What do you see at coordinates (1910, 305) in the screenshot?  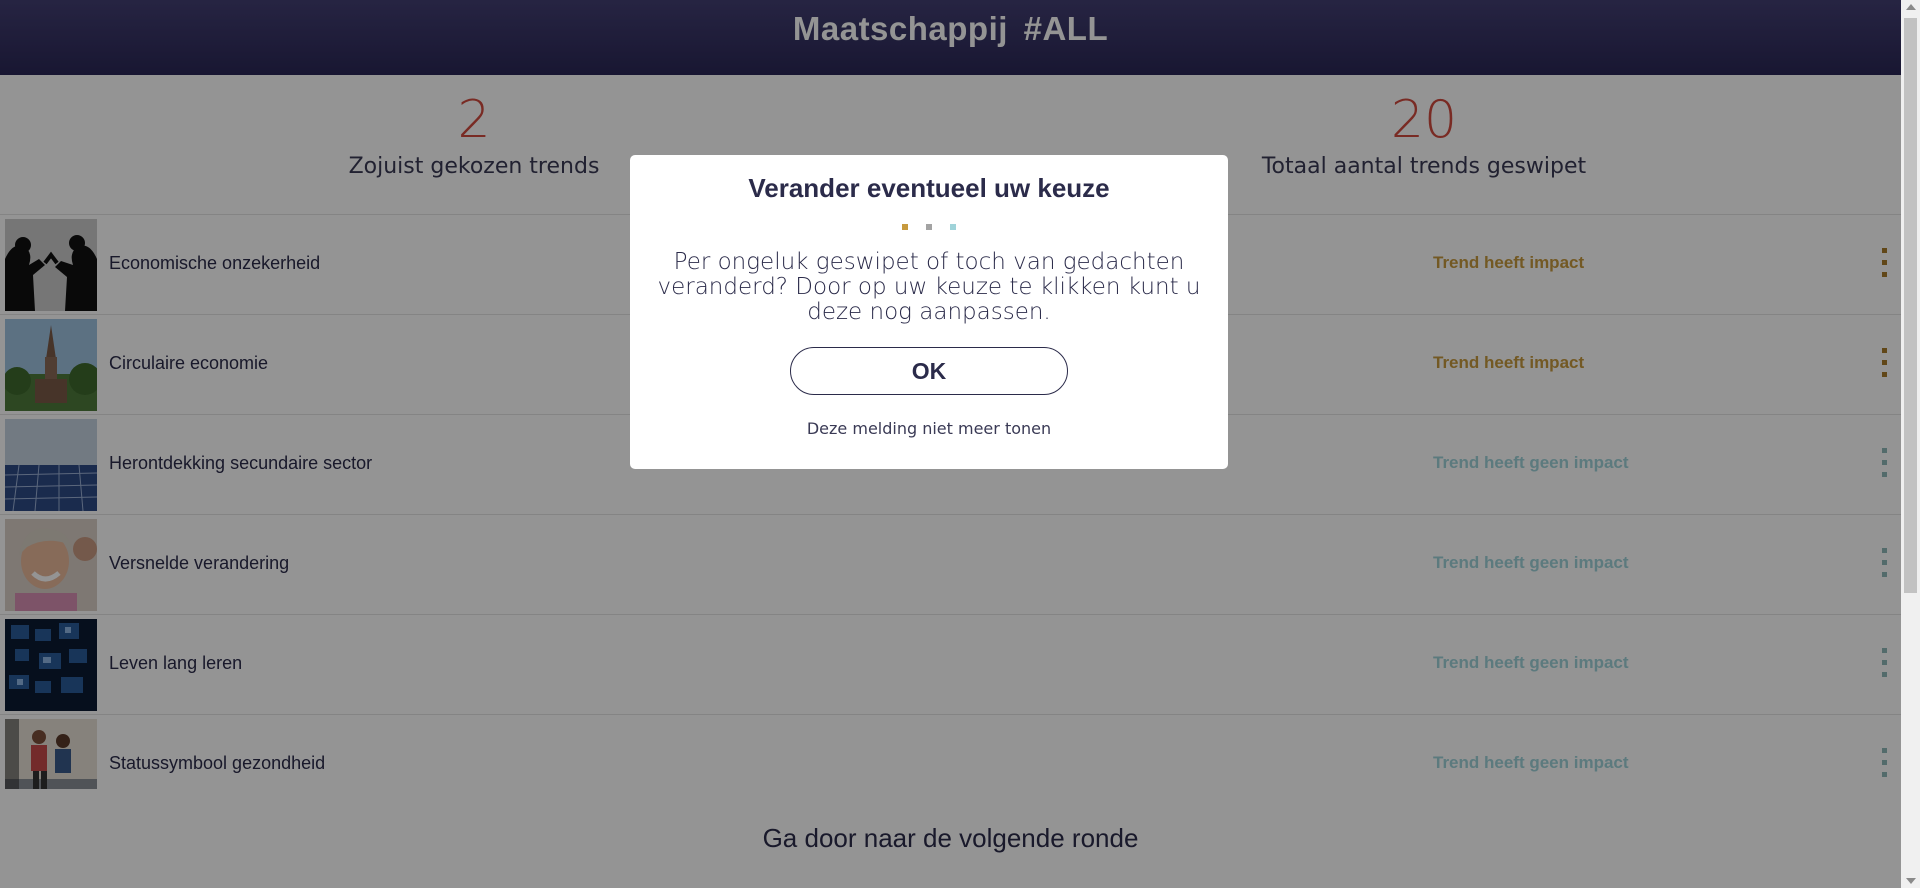 I see `scrollbar-thumb` at bounding box center [1910, 305].